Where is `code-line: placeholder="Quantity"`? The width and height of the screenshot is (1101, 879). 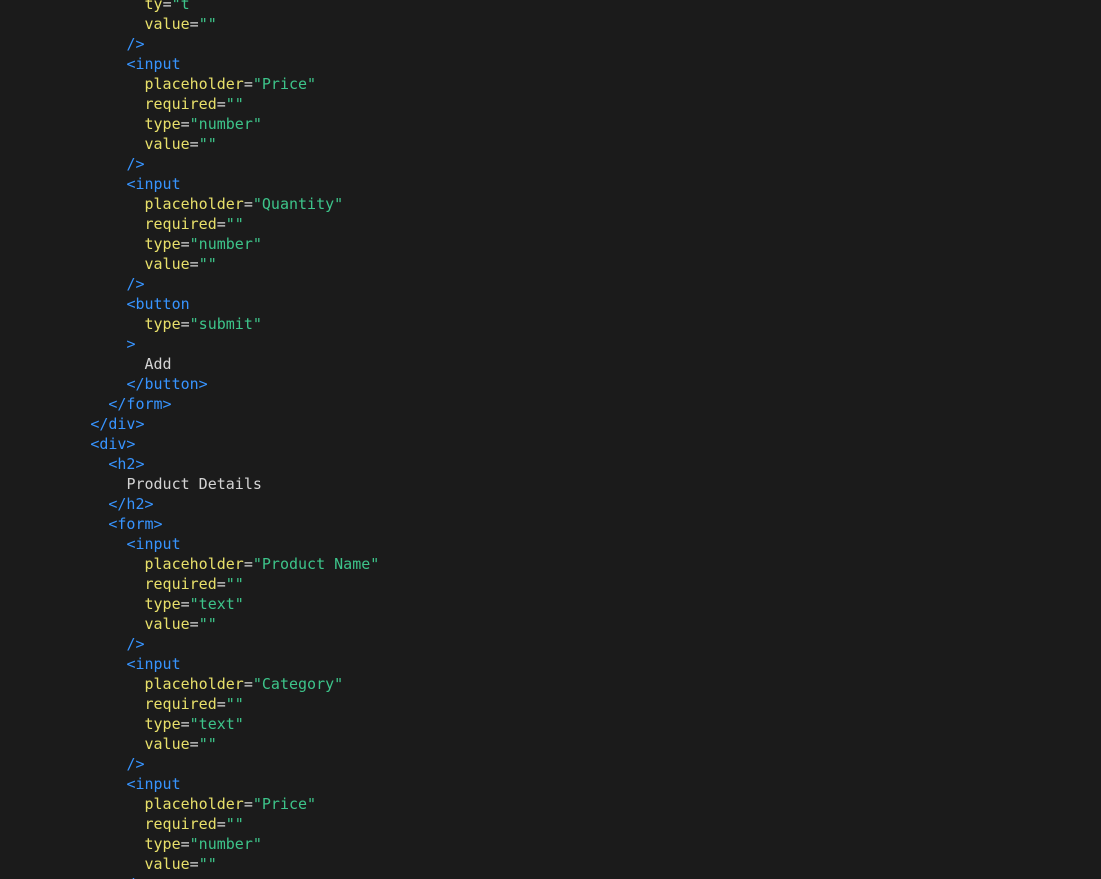 code-line: placeholder="Quantity" is located at coordinates (550, 204).